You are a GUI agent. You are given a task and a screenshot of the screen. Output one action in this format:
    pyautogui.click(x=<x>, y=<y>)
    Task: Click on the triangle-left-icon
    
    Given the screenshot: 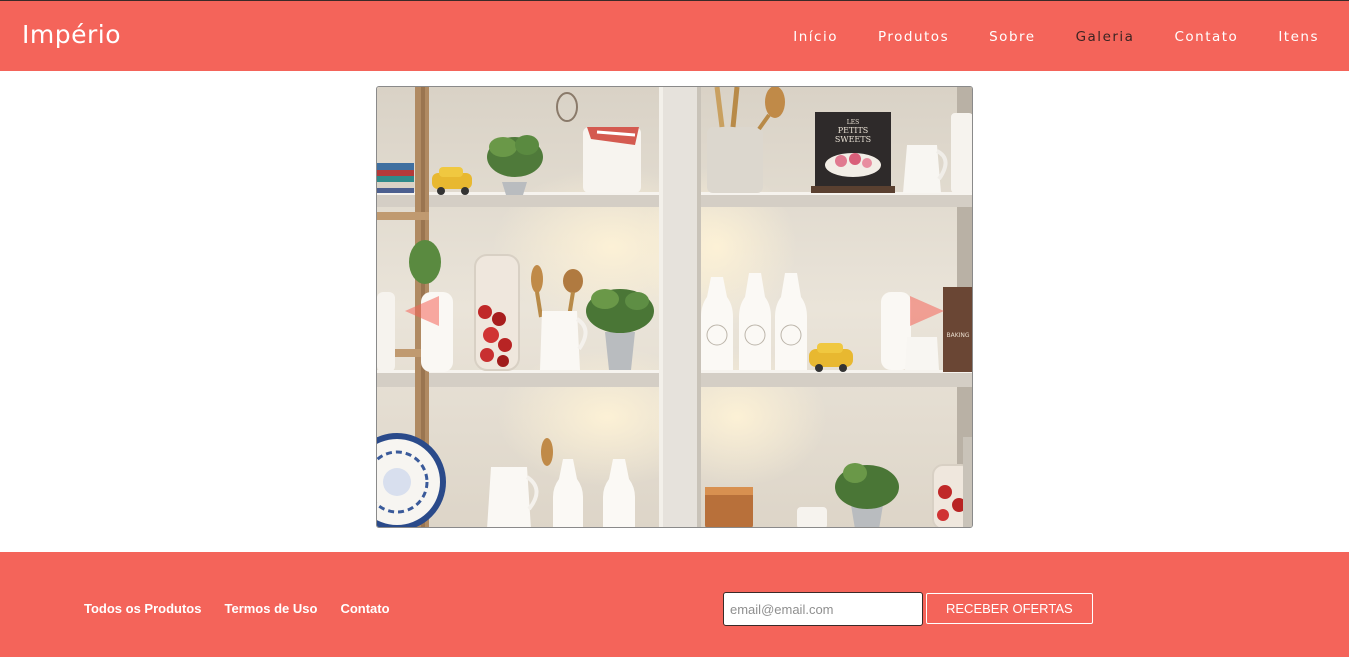 What is the action you would take?
    pyautogui.click(x=422, y=311)
    